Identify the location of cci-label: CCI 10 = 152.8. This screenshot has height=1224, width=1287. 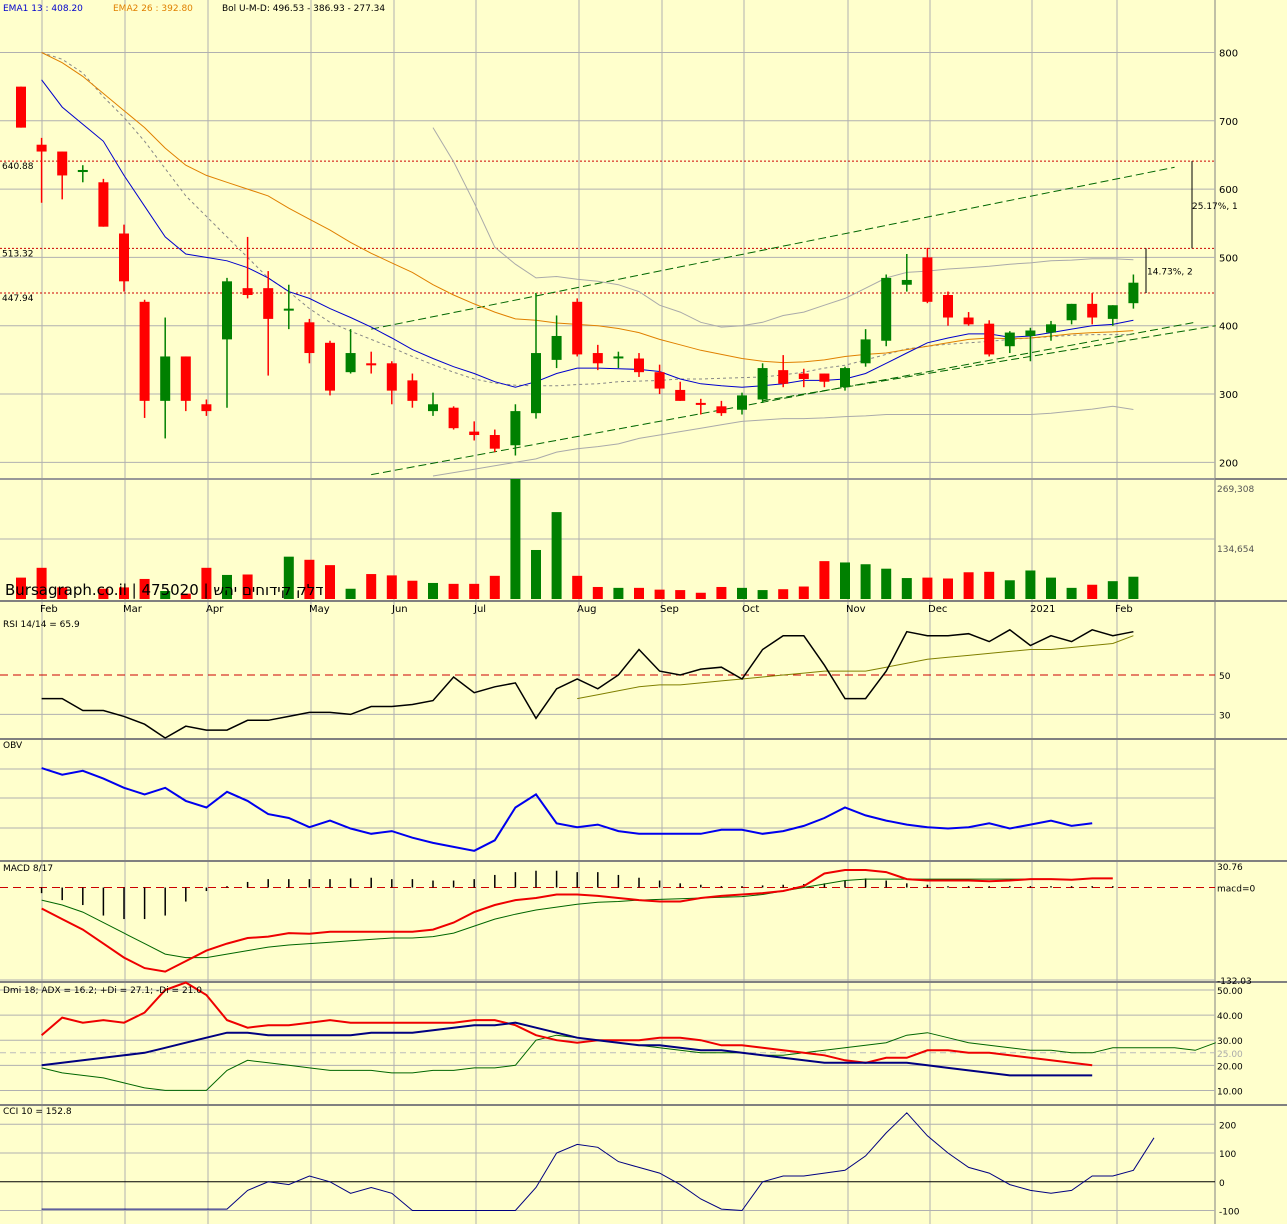
(37, 1112).